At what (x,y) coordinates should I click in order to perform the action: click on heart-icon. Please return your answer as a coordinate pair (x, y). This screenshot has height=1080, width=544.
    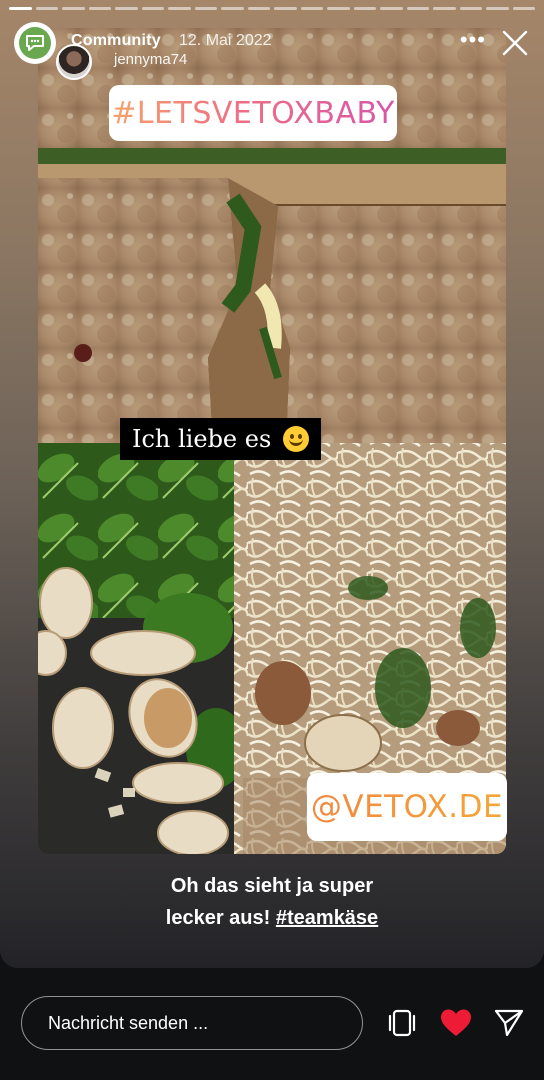
    Looking at the image, I should click on (456, 1023).